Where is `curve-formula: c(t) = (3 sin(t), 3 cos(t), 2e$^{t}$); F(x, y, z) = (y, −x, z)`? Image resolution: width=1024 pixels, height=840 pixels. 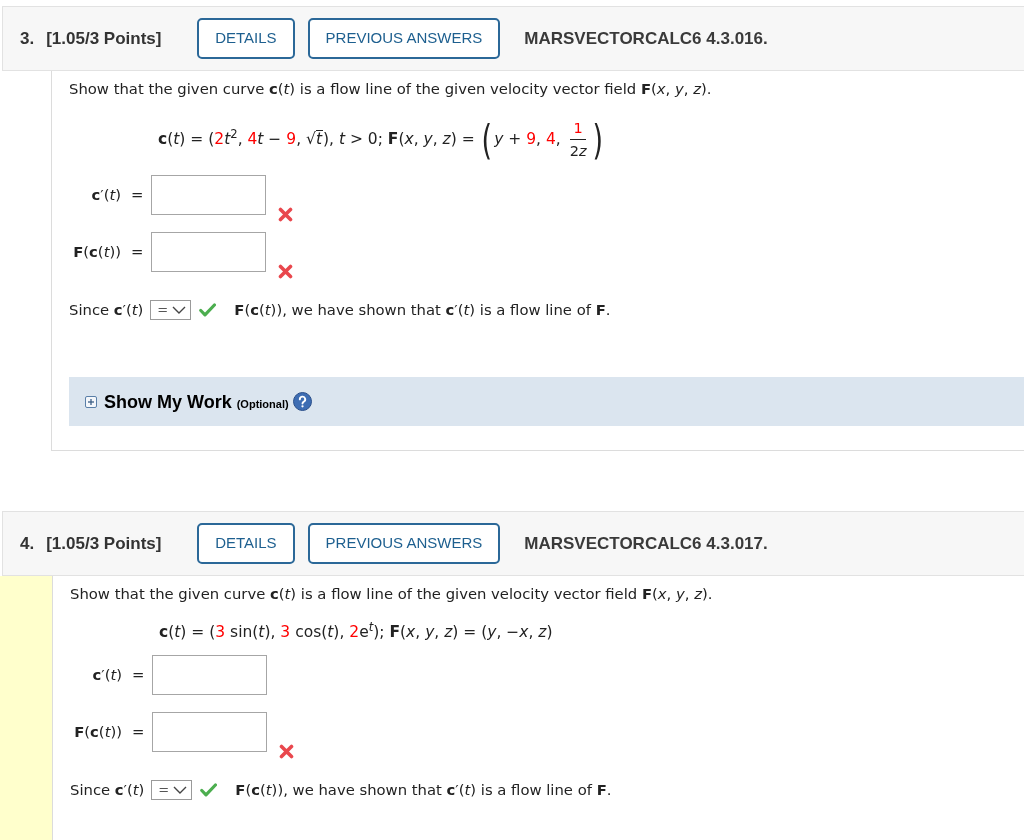 curve-formula: c(t) = (3 sin(t), 3 cos(t), 2e$^{t}$); F(x, y, z) = (y, −x, z) is located at coordinates (356, 632).